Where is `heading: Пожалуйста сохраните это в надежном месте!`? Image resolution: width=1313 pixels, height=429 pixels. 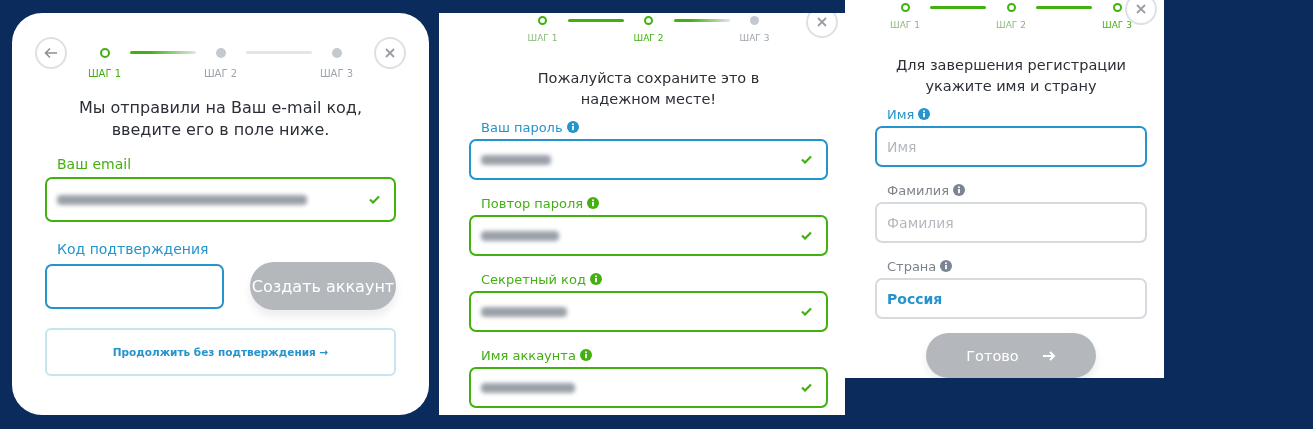 heading: Пожалуйста сохраните это в надежном месте! is located at coordinates (648, 89).